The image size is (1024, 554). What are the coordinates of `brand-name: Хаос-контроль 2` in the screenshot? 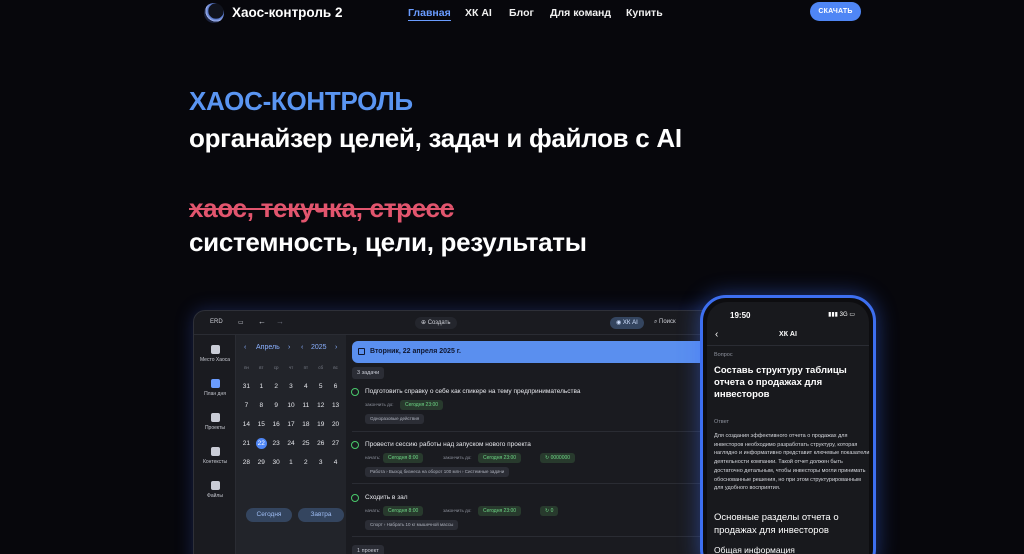 It's located at (287, 12).